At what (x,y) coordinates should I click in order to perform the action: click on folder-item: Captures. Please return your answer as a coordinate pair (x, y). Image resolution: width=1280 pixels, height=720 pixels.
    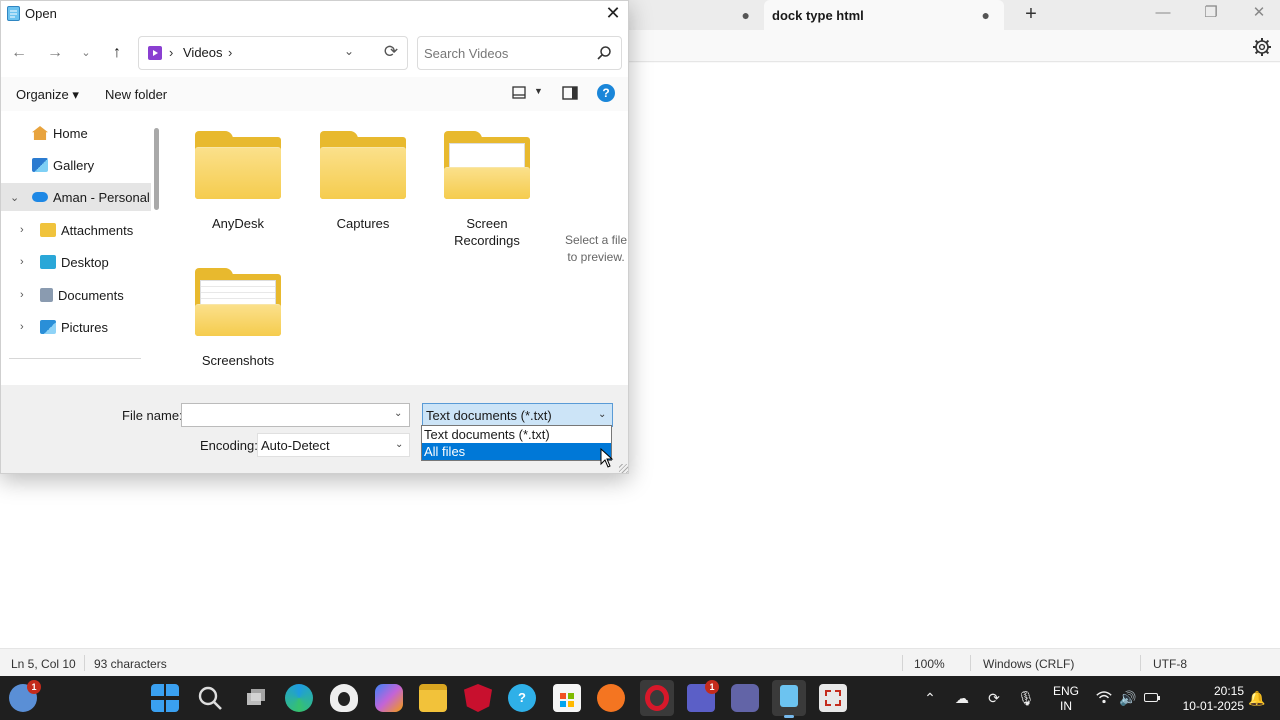
    Looking at the image, I should click on (363, 181).